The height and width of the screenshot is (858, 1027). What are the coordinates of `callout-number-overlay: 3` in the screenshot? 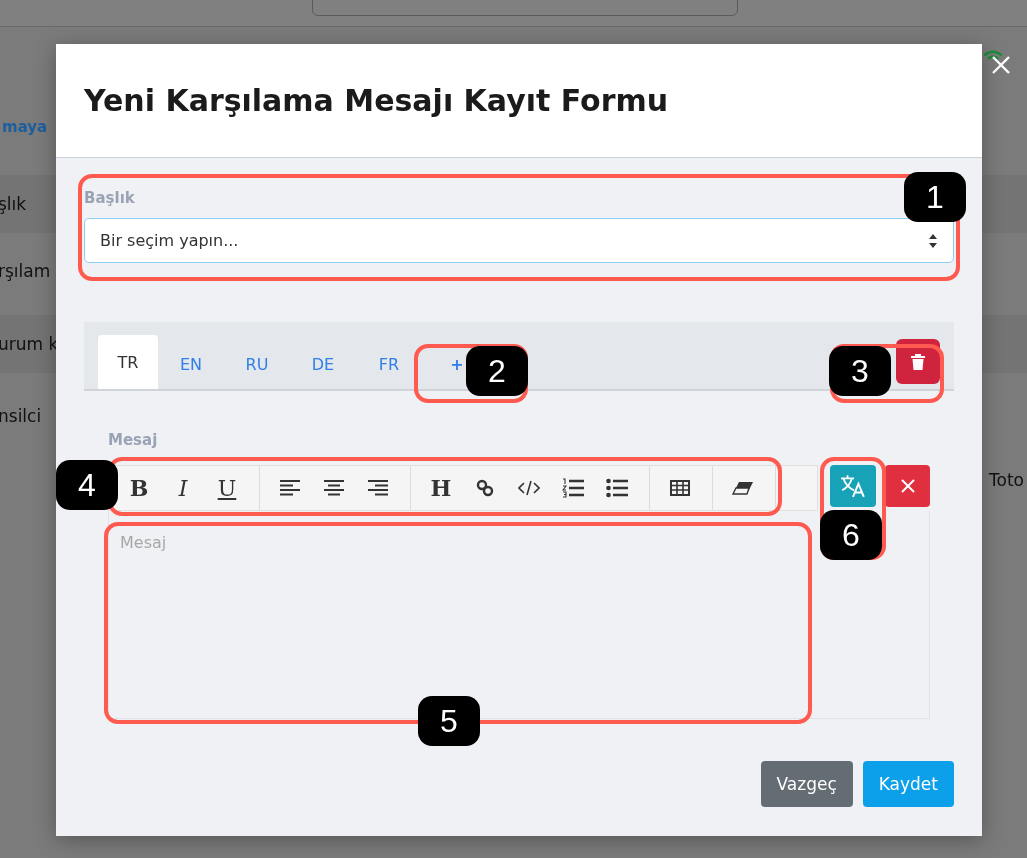 It's located at (860, 371).